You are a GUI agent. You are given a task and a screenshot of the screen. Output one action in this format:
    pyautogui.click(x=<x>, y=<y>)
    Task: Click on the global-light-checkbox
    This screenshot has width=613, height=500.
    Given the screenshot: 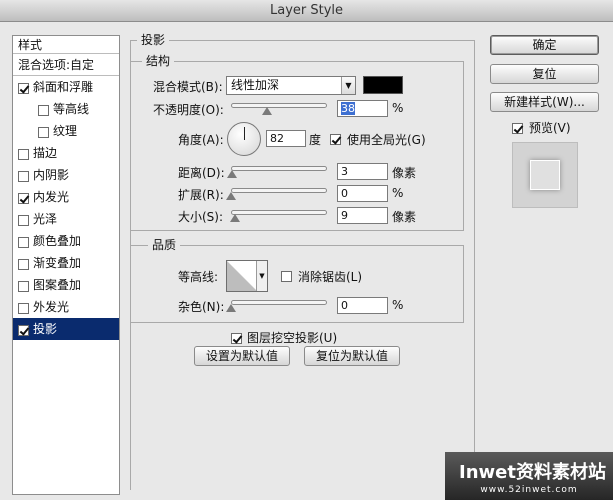 What is the action you would take?
    pyautogui.click(x=337, y=138)
    